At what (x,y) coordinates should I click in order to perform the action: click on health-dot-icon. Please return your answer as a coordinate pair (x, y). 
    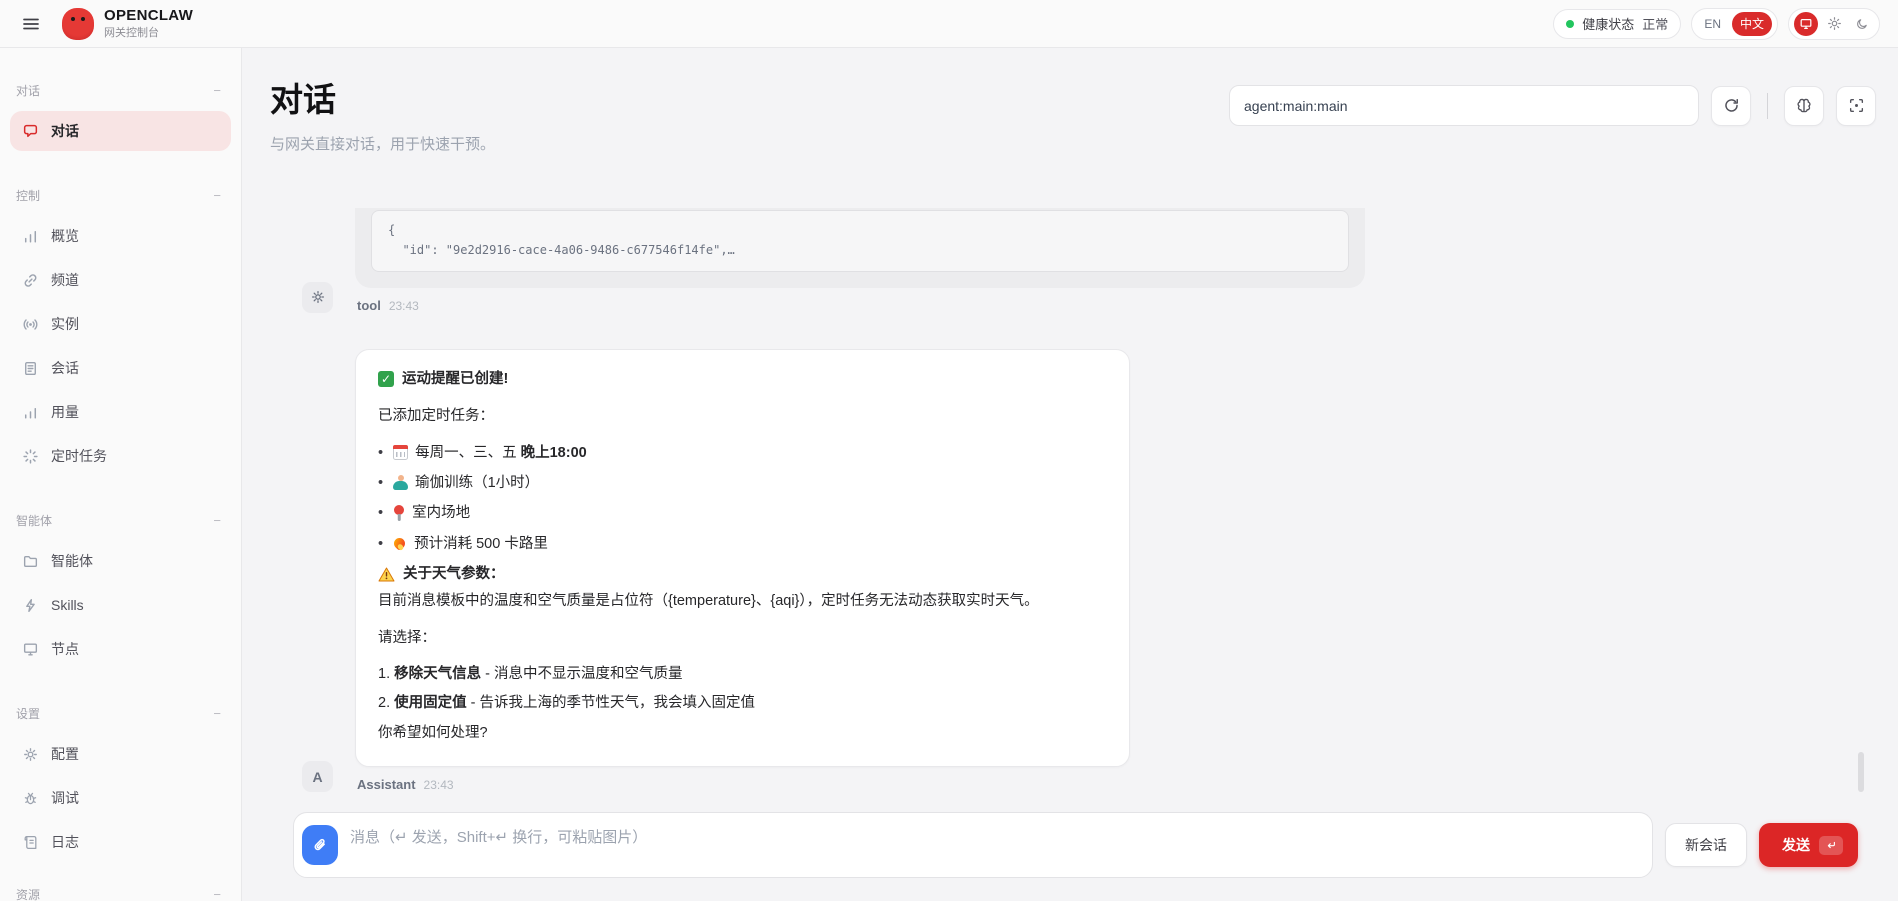
    Looking at the image, I should click on (1570, 23).